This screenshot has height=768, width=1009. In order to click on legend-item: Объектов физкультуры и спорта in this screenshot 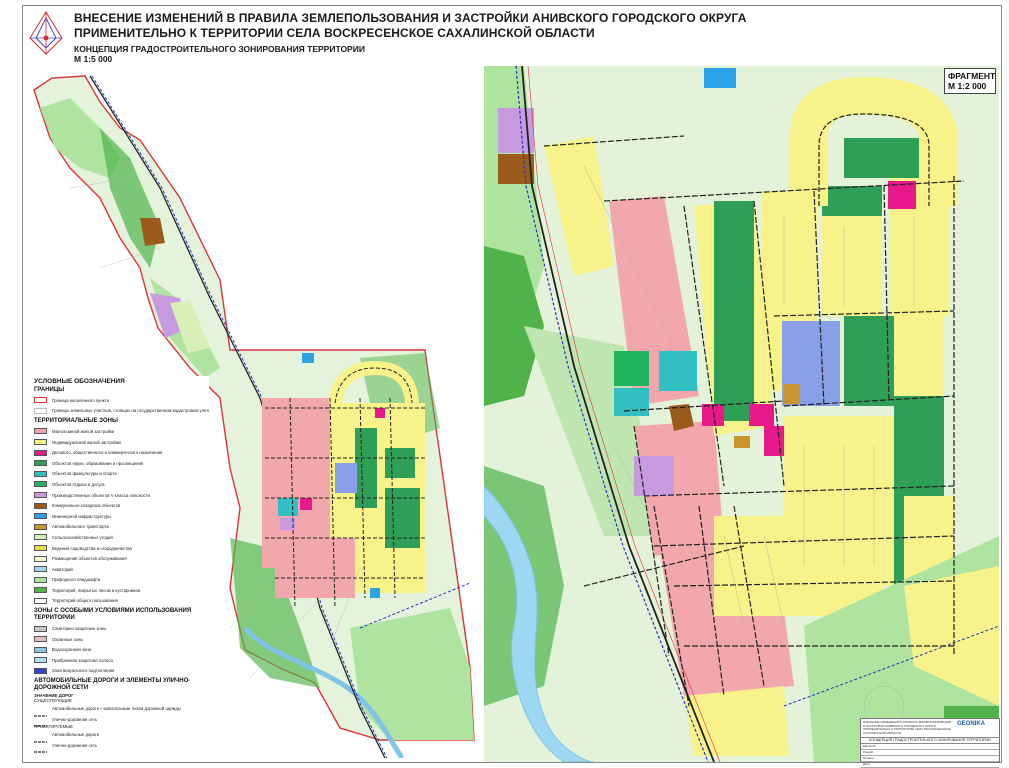, I will do `click(121, 474)`.